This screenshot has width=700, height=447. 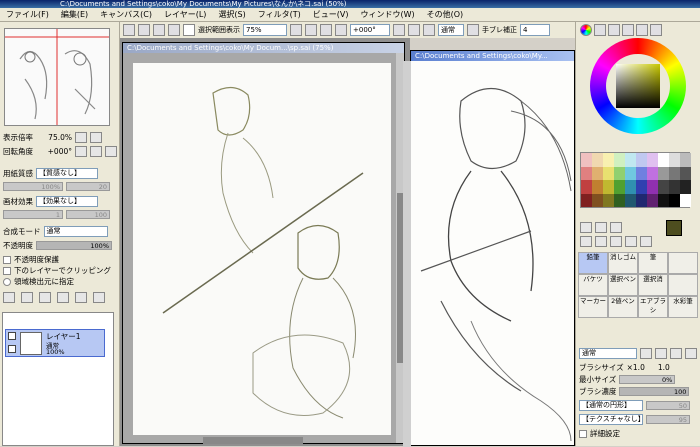 I want to click on color-wheel, so click(x=638, y=86).